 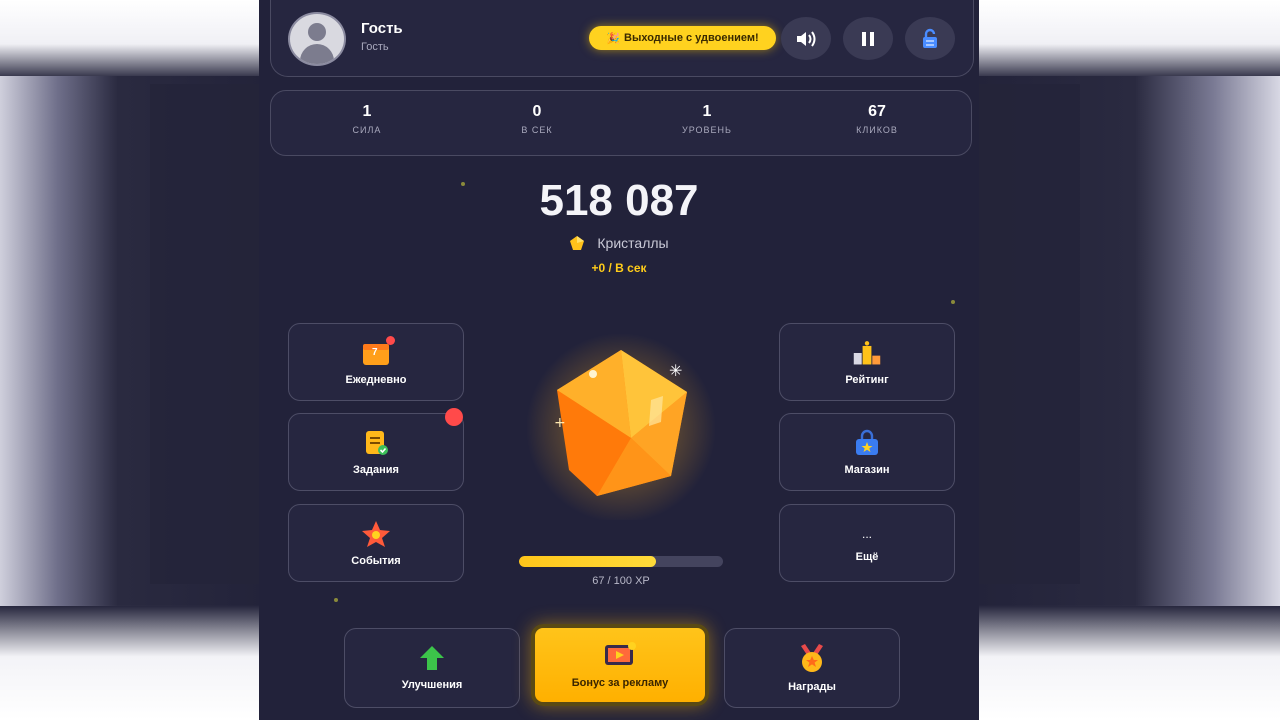 What do you see at coordinates (621, 123) in the screenshot?
I see `stats-bar: 1 СИЛА 0 В СЕК 1 УРОВЕНЬ 67 КЛИКОВ` at bounding box center [621, 123].